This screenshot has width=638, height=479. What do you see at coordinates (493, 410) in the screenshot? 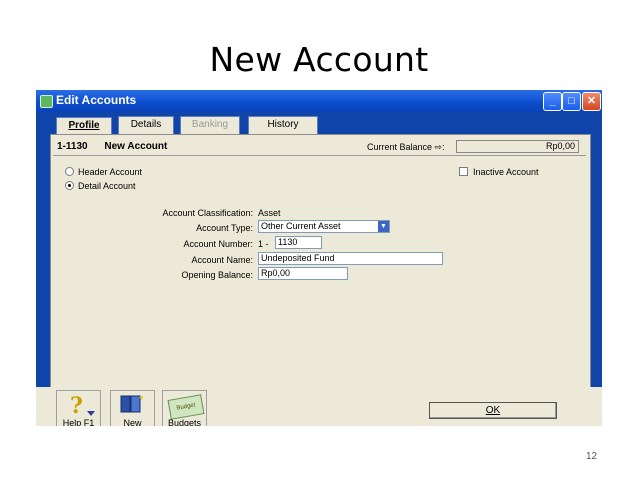
I see `ok-button: OK` at bounding box center [493, 410].